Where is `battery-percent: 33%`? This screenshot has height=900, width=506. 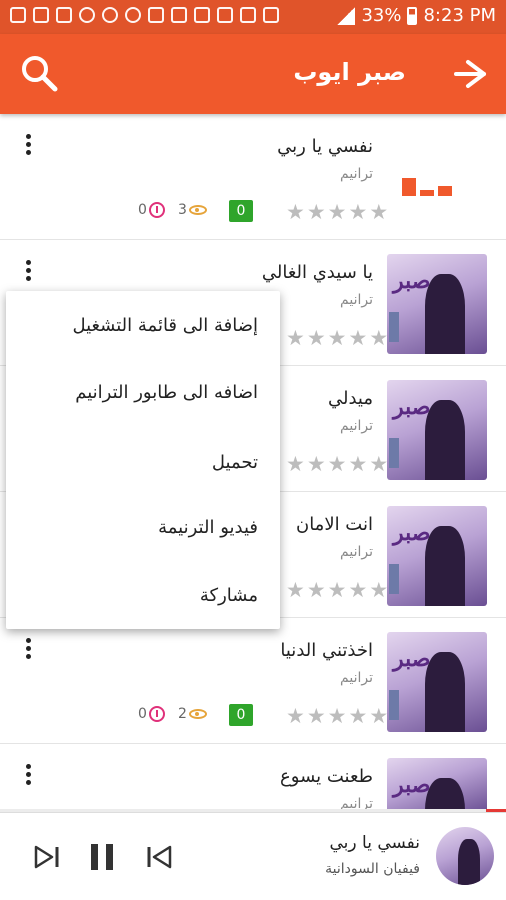 battery-percent: 33% is located at coordinates (381, 15).